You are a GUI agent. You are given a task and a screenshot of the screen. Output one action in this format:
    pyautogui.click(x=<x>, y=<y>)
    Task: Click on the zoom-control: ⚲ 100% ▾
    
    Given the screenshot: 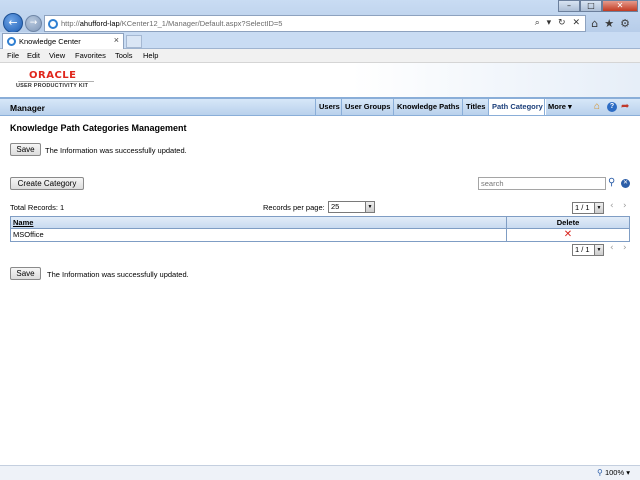 What is the action you would take?
    pyautogui.click(x=613, y=472)
    